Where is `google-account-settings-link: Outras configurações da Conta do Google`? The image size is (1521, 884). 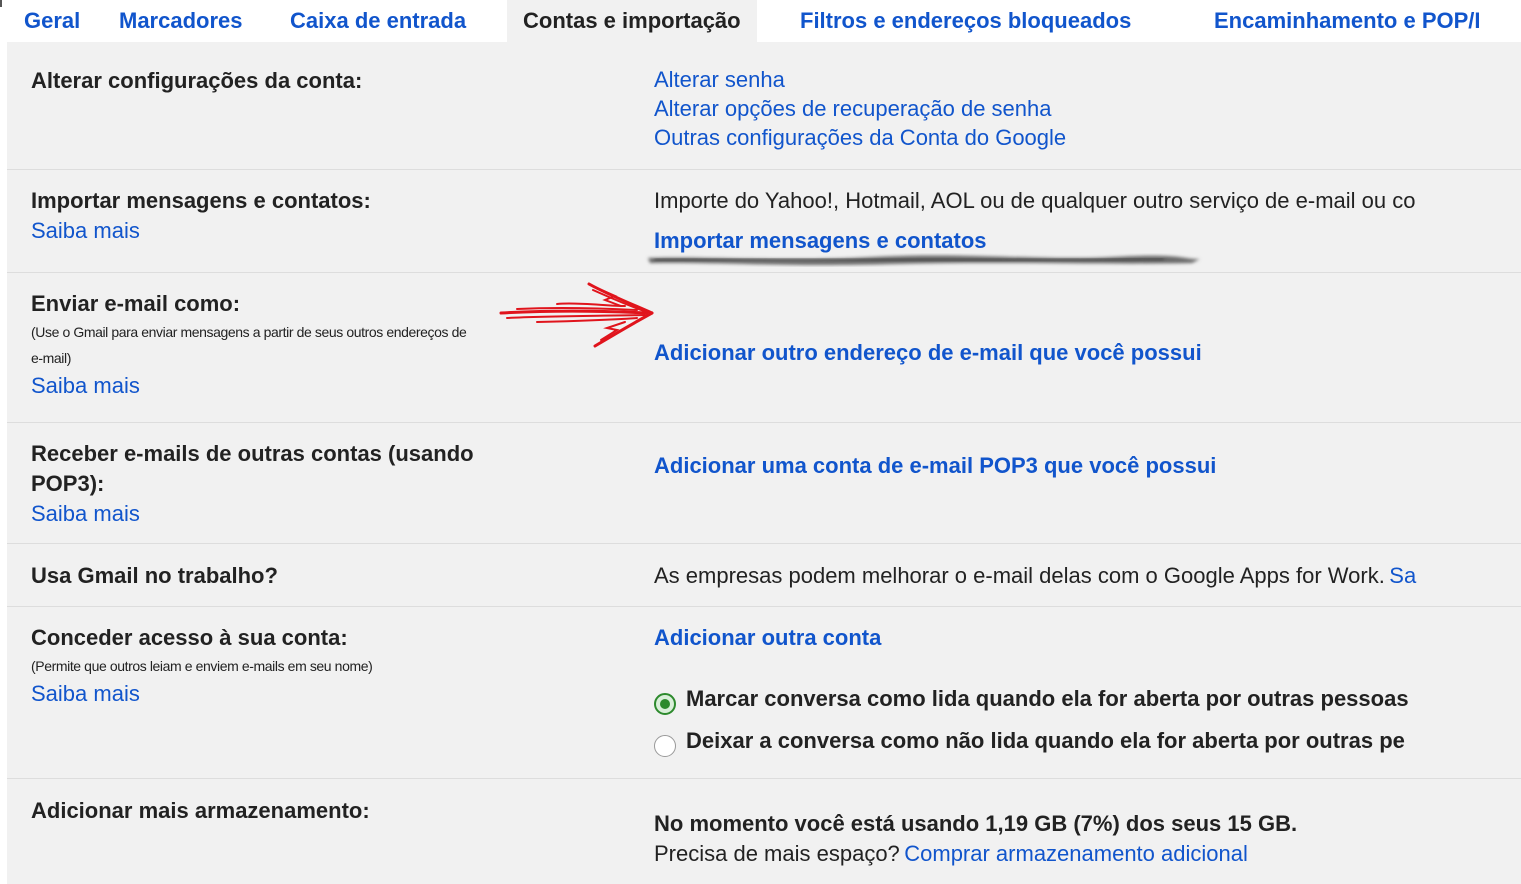
google-account-settings-link: Outras configurações da Conta do Google is located at coordinates (1087, 137).